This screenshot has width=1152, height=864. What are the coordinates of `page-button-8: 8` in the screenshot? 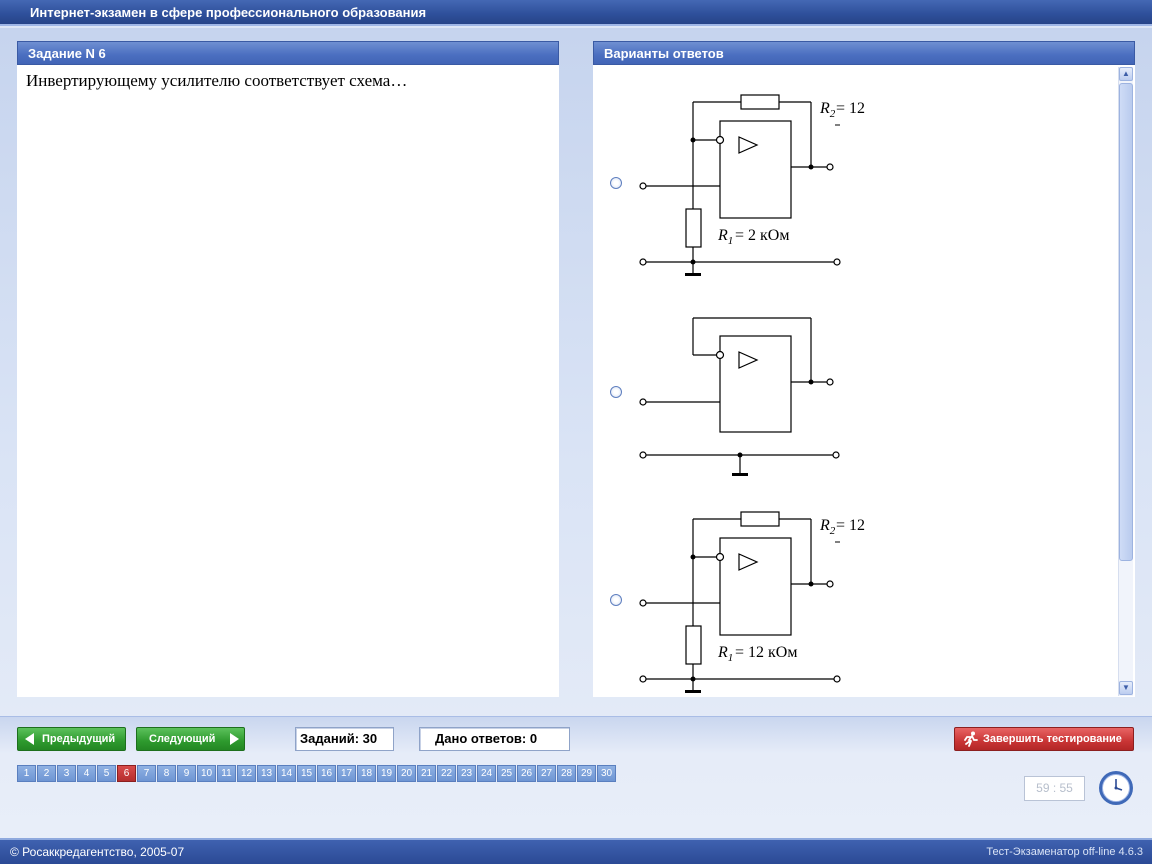 It's located at (166, 773).